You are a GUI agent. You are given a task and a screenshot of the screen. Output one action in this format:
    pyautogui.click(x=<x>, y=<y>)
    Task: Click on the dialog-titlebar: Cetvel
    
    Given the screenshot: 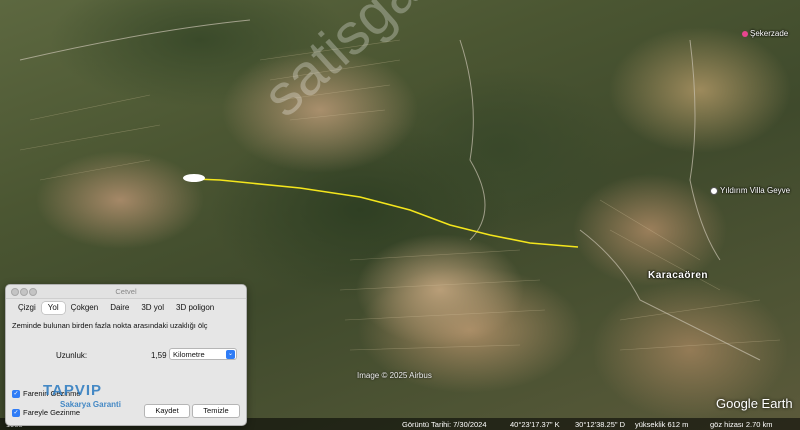 What is the action you would take?
    pyautogui.click(x=126, y=292)
    